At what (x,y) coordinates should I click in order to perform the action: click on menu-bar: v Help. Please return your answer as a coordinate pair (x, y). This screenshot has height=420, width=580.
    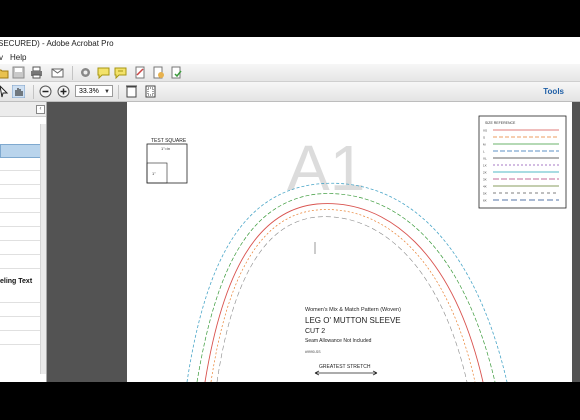
    Looking at the image, I should click on (290, 58).